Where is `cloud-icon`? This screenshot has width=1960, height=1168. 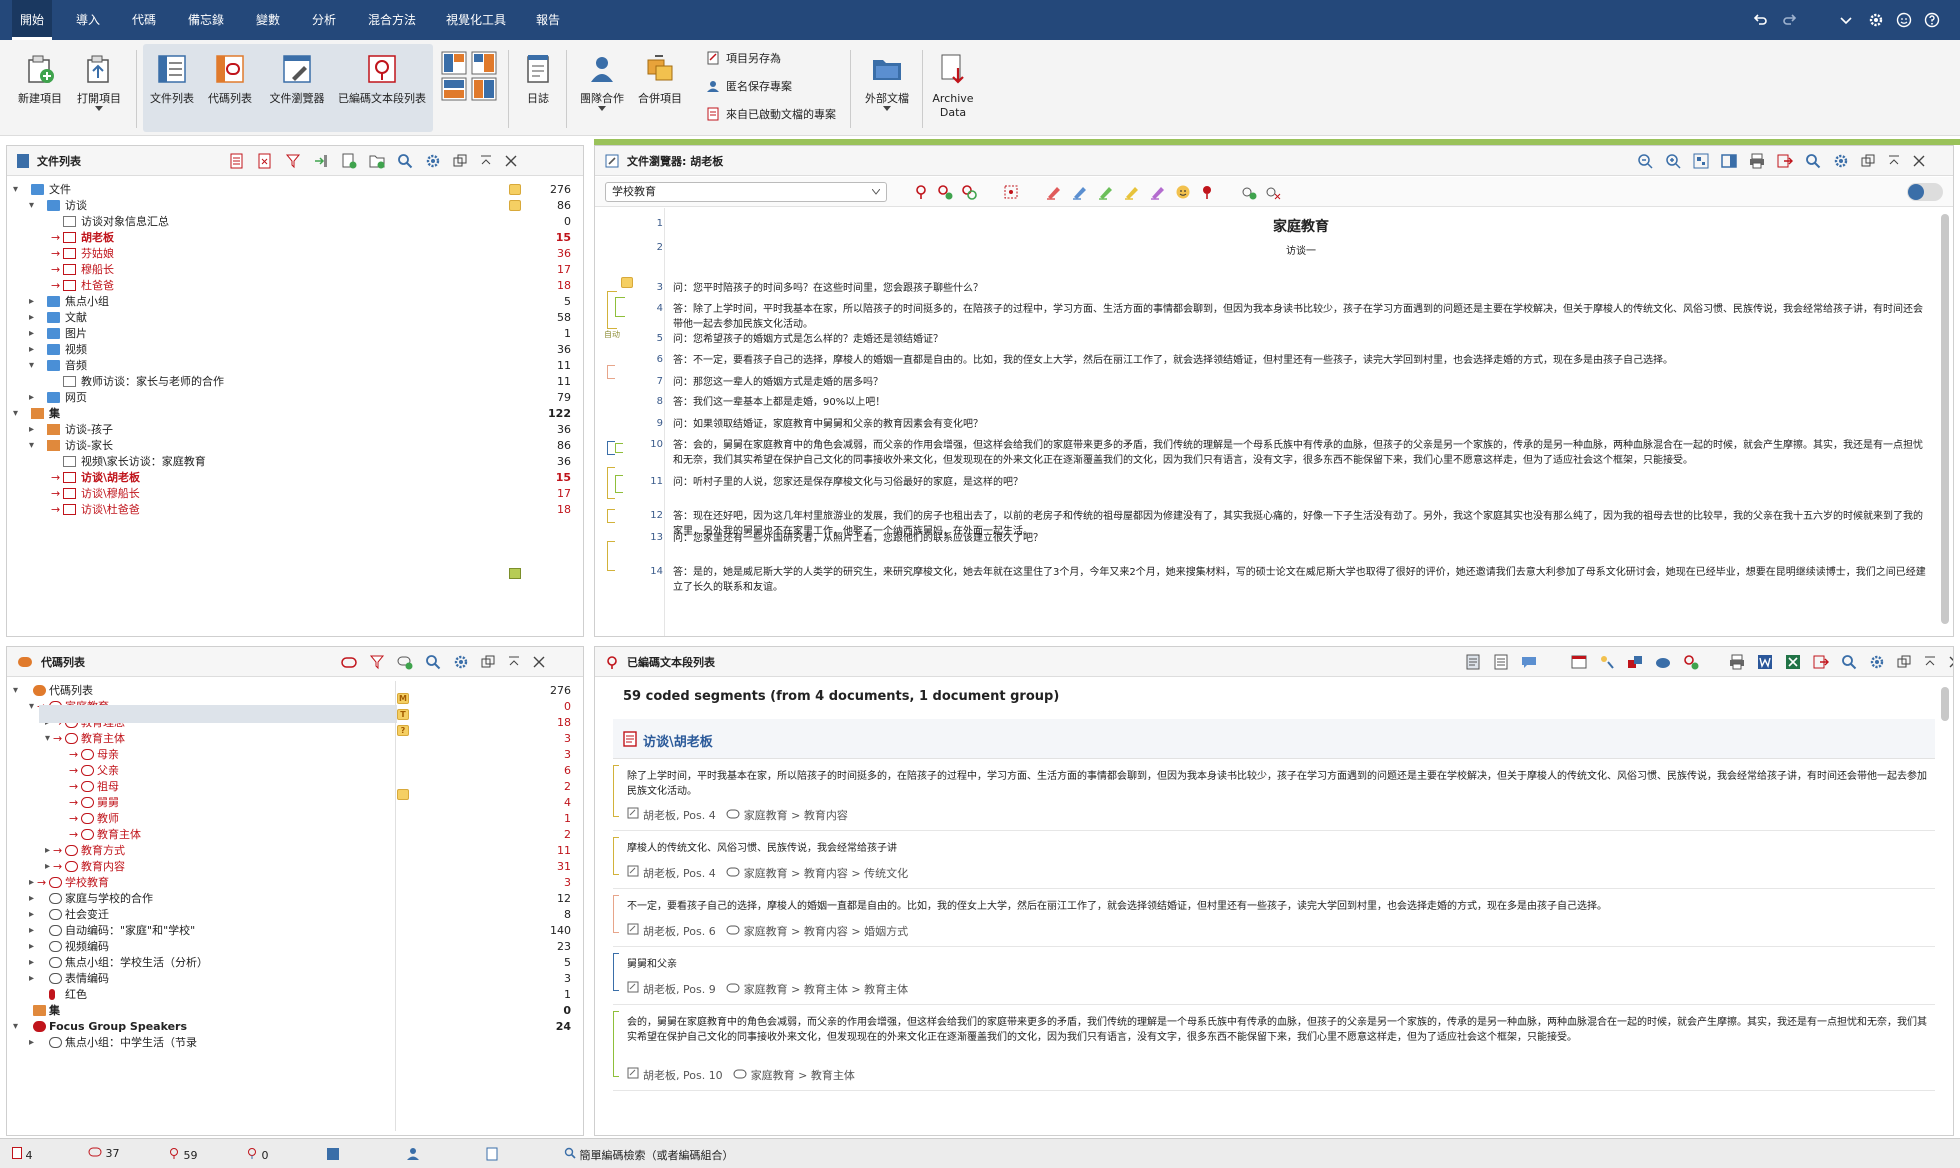
cloud-icon is located at coordinates (1663, 662).